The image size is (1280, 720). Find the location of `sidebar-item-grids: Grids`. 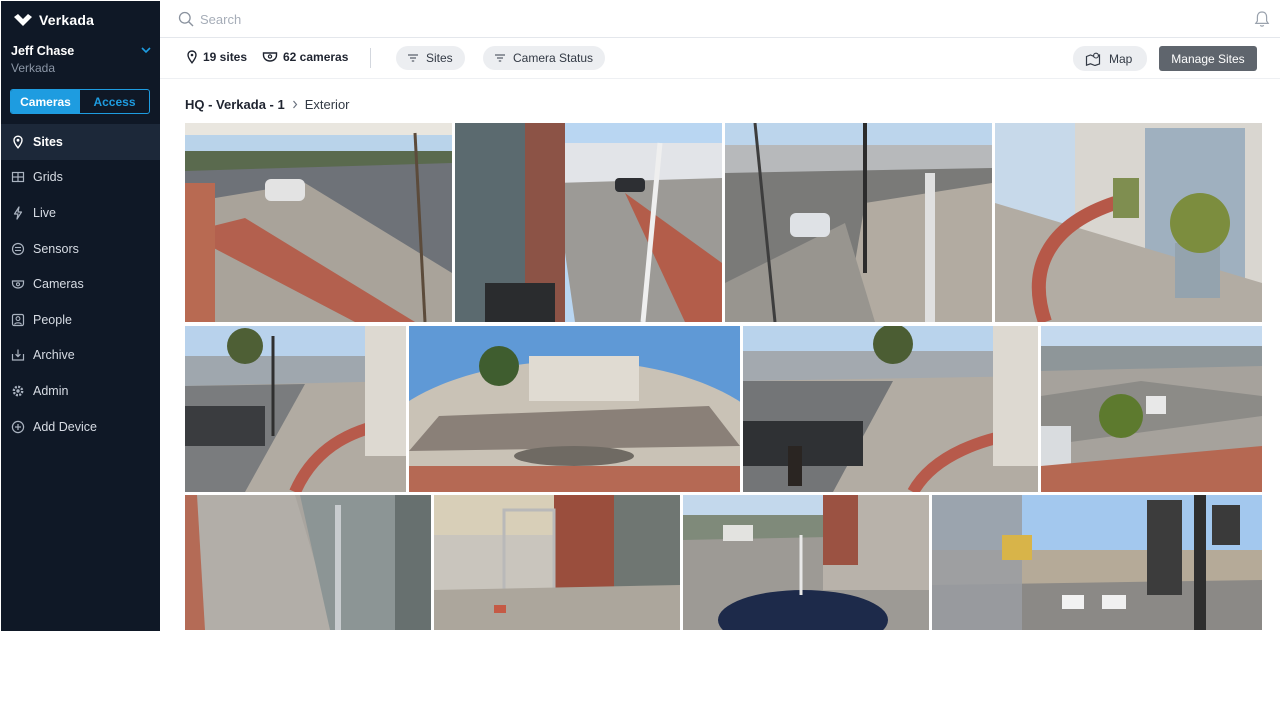

sidebar-item-grids: Grids is located at coordinates (80, 178).